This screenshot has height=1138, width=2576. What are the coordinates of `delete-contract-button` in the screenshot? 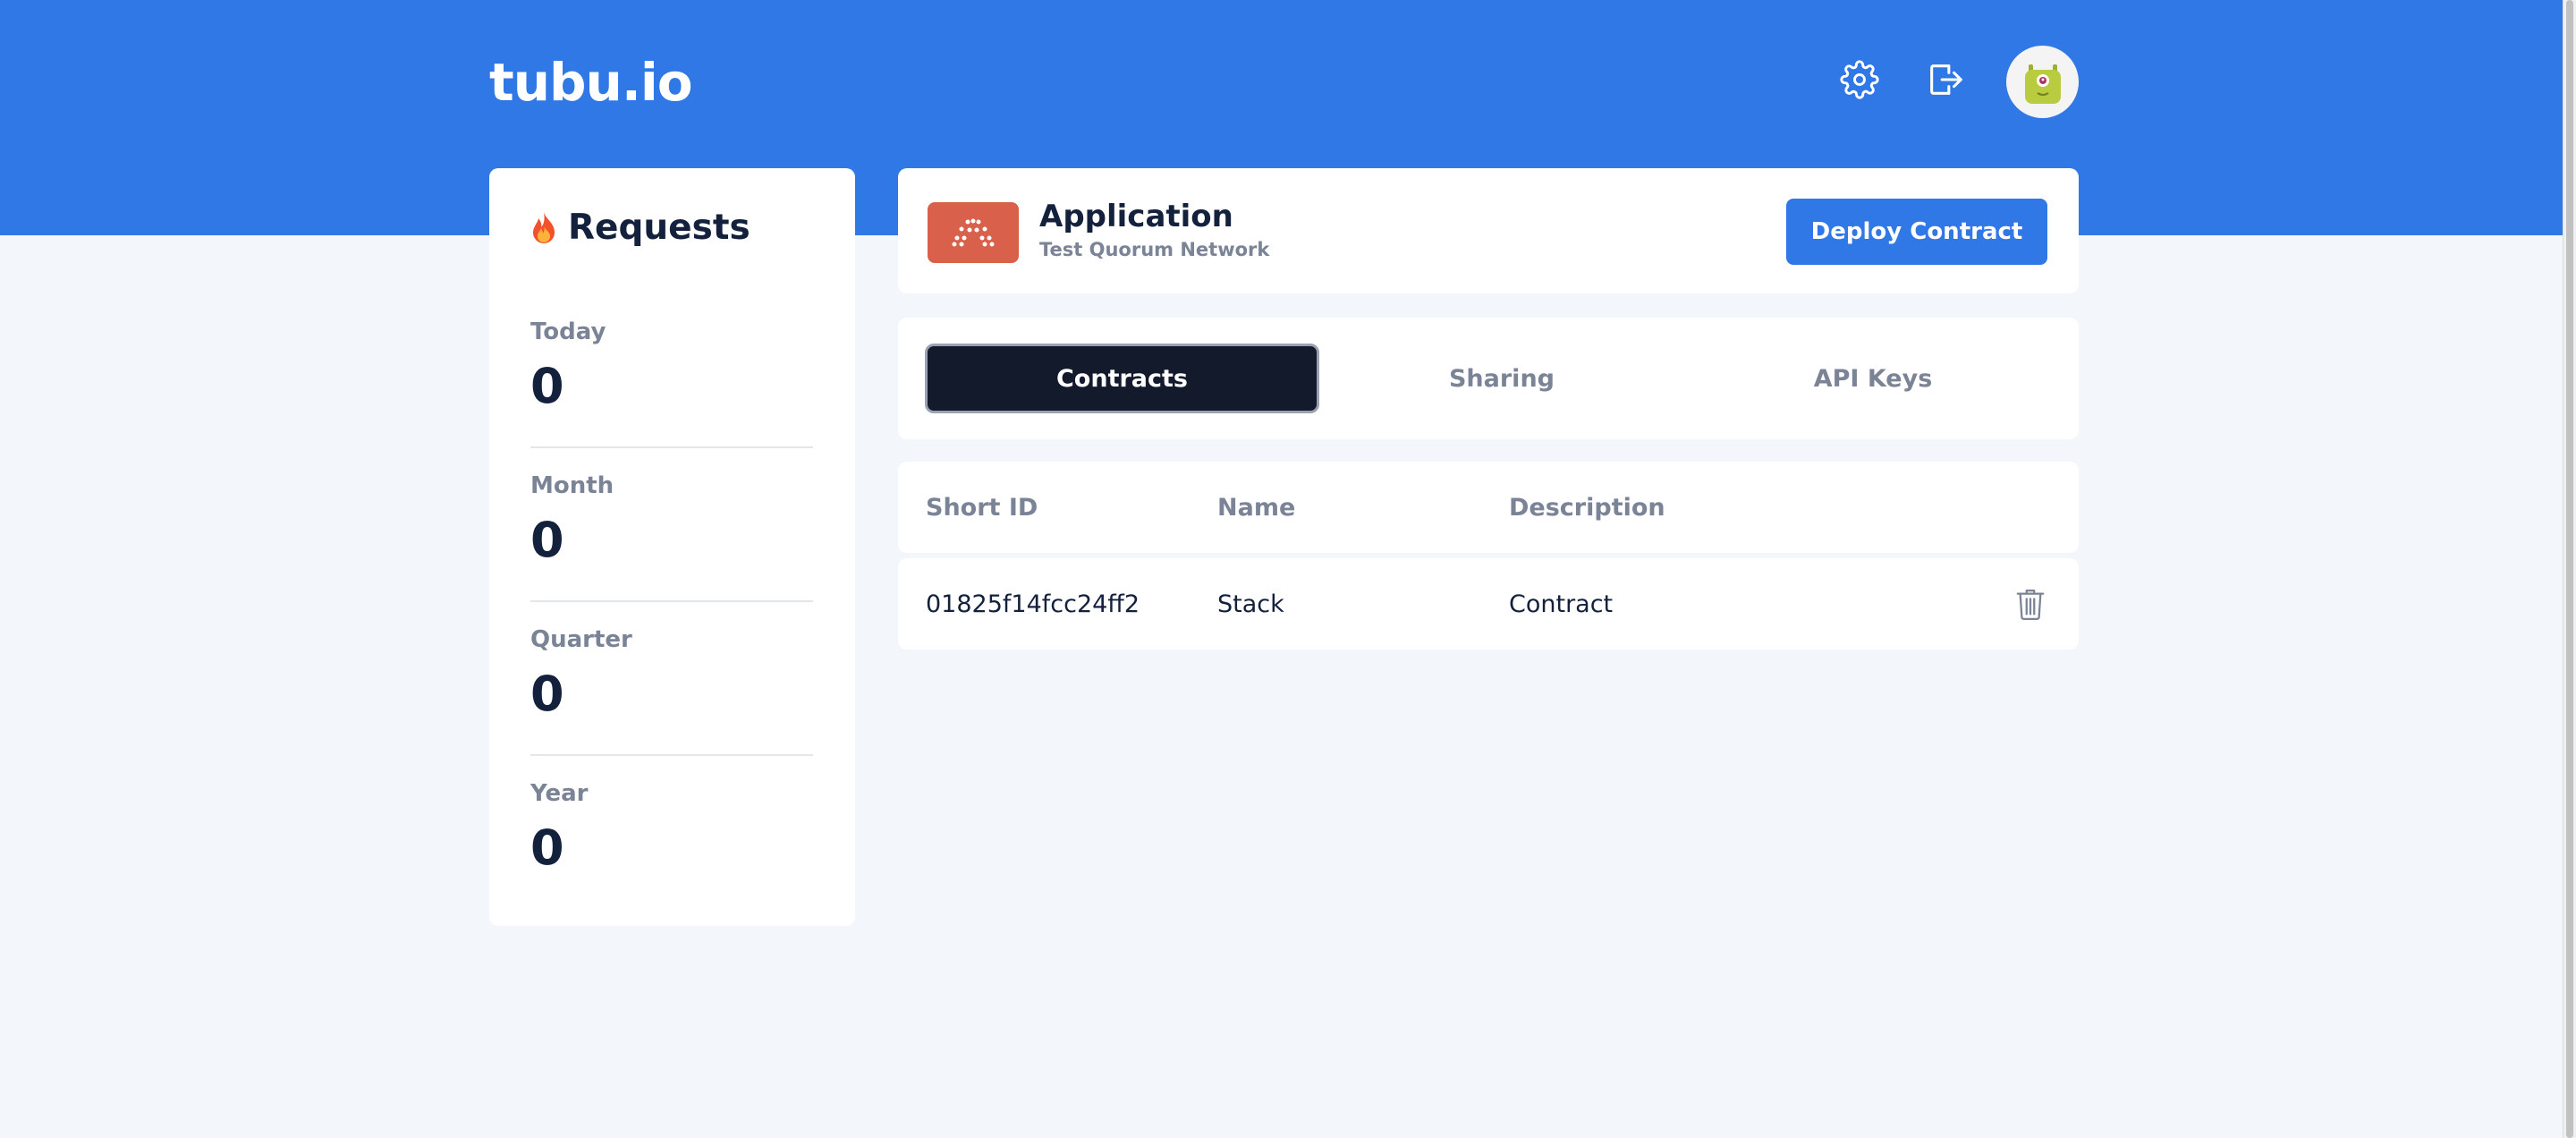 It's located at (2030, 604).